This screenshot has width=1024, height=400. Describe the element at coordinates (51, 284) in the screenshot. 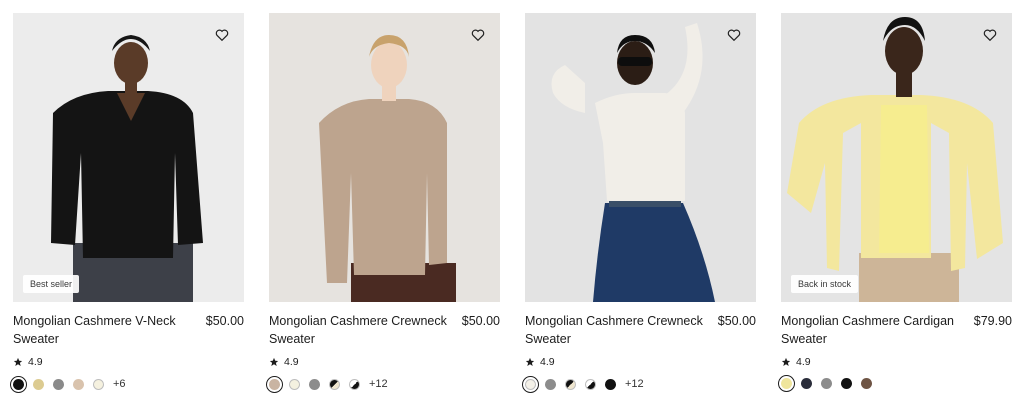

I see `status-badge: Best seller` at that location.